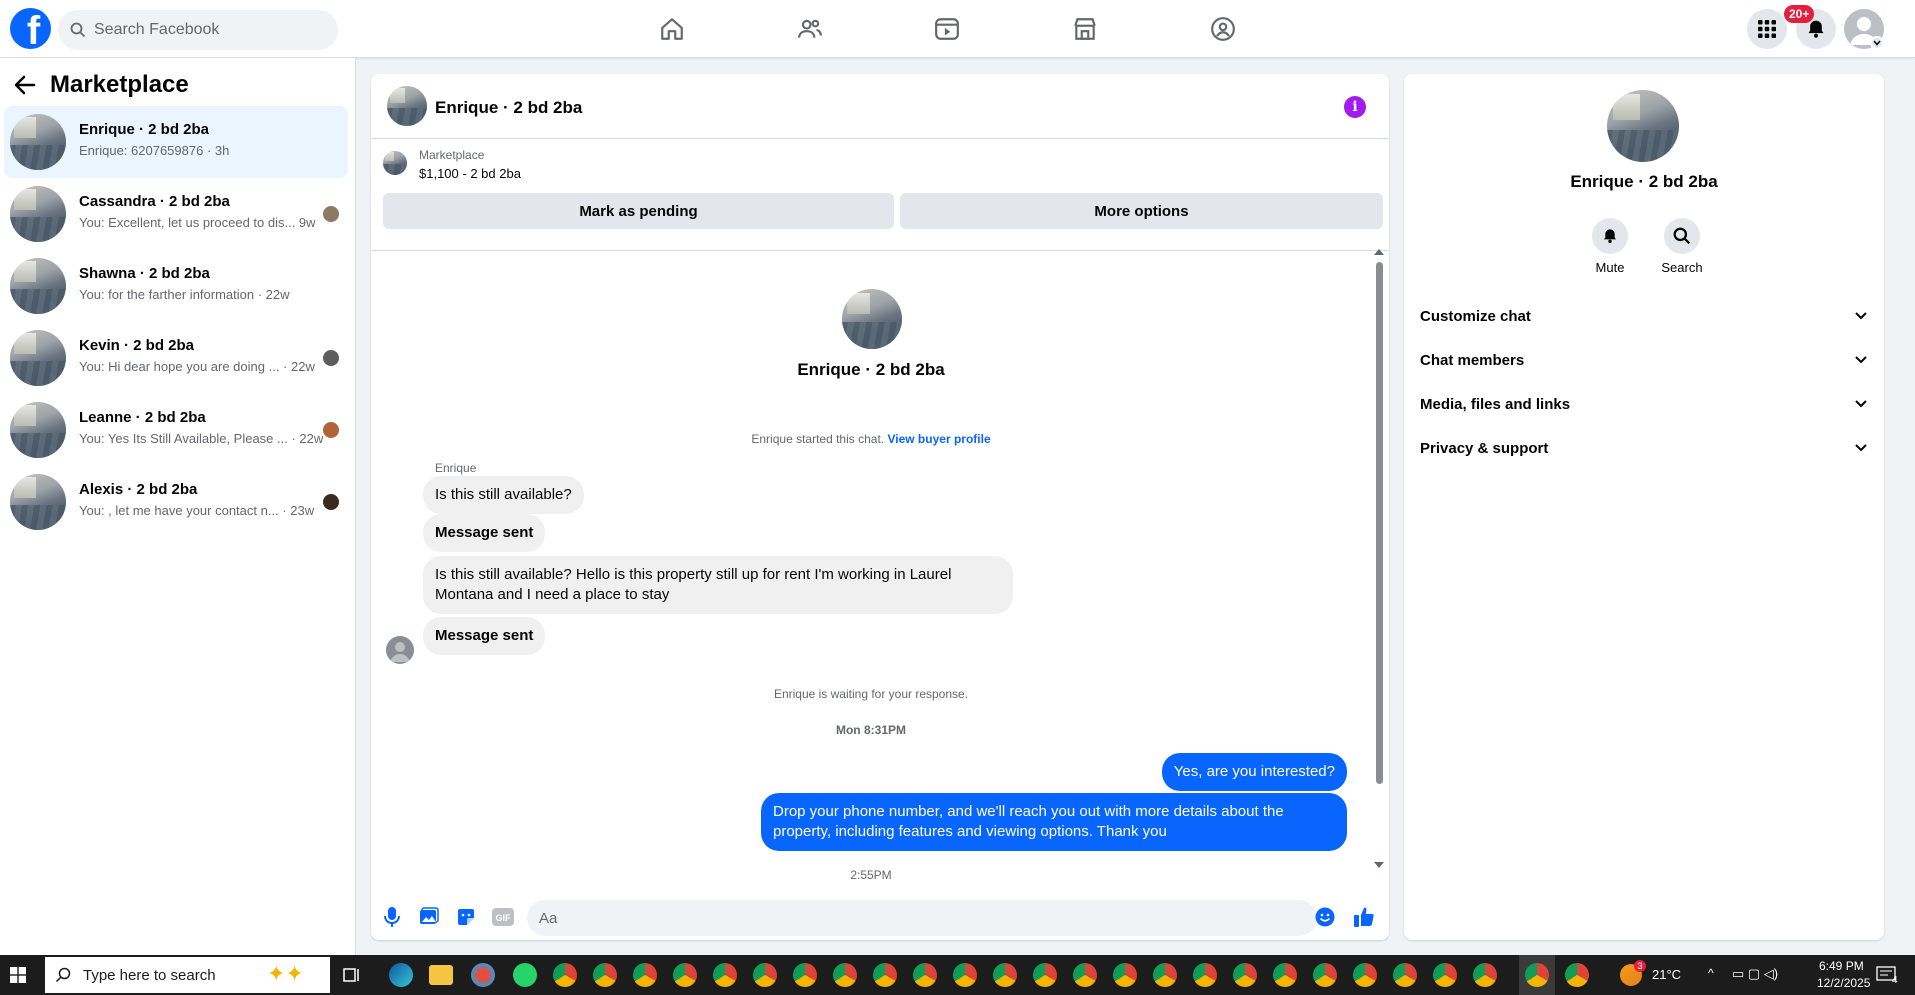 The width and height of the screenshot is (1915, 995). Describe the element at coordinates (1254, 772) in the screenshot. I see `outgoing-message: Yes, are you interested?` at that location.